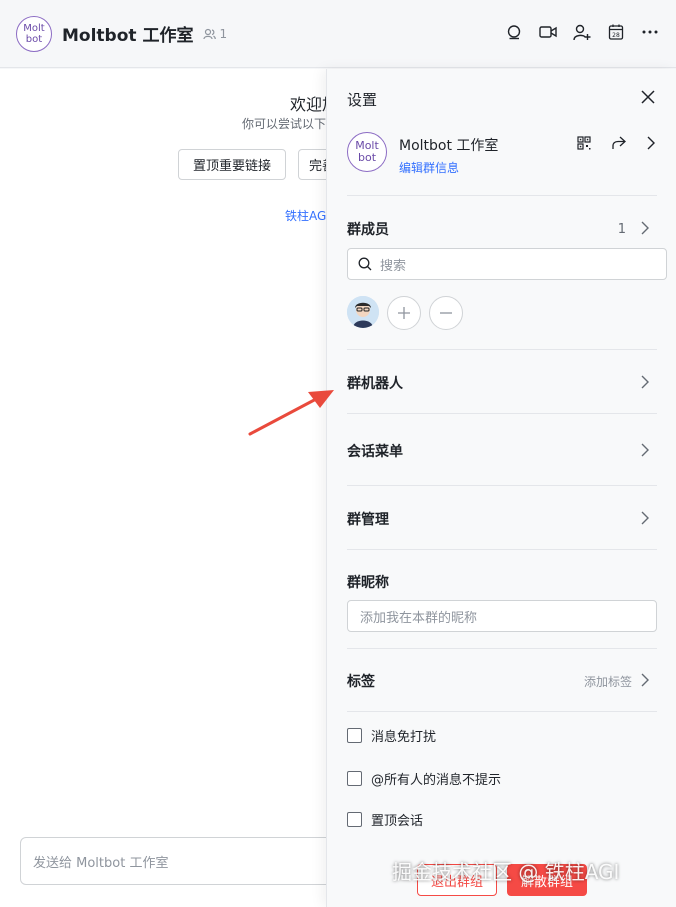 The image size is (676, 907). Describe the element at coordinates (650, 32) in the screenshot. I see `more-icon` at that location.